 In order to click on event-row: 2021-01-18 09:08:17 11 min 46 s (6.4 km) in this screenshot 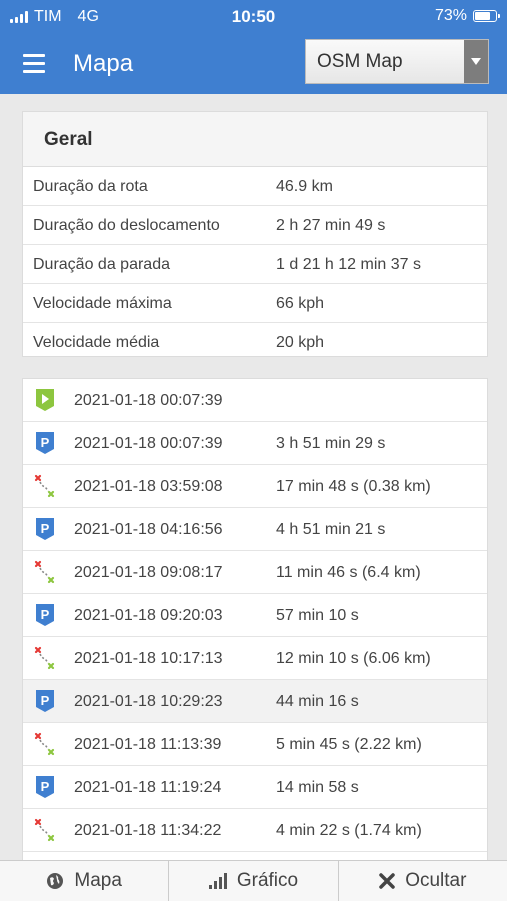, I will do `click(255, 572)`.